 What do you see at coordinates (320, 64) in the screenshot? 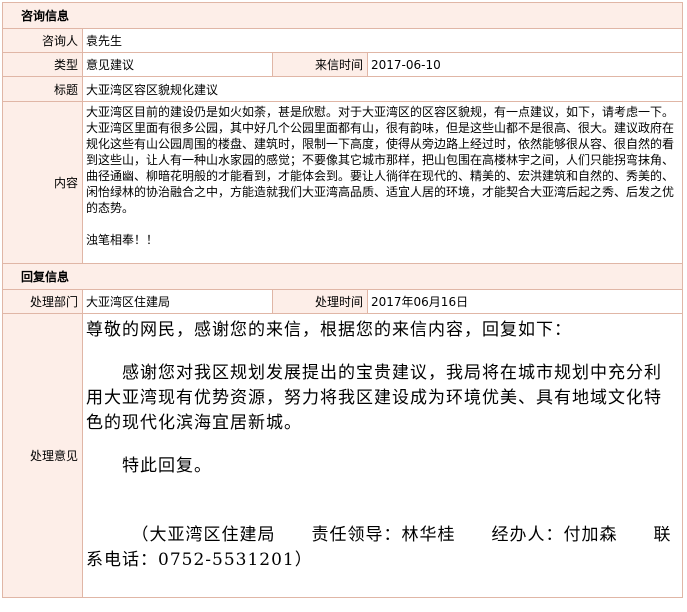
I see `date-label: 来信时间` at bounding box center [320, 64].